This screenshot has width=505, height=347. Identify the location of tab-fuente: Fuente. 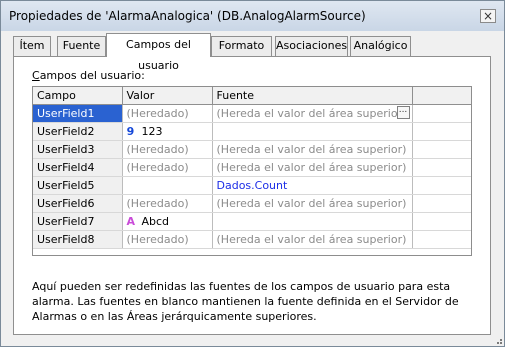
(81, 46).